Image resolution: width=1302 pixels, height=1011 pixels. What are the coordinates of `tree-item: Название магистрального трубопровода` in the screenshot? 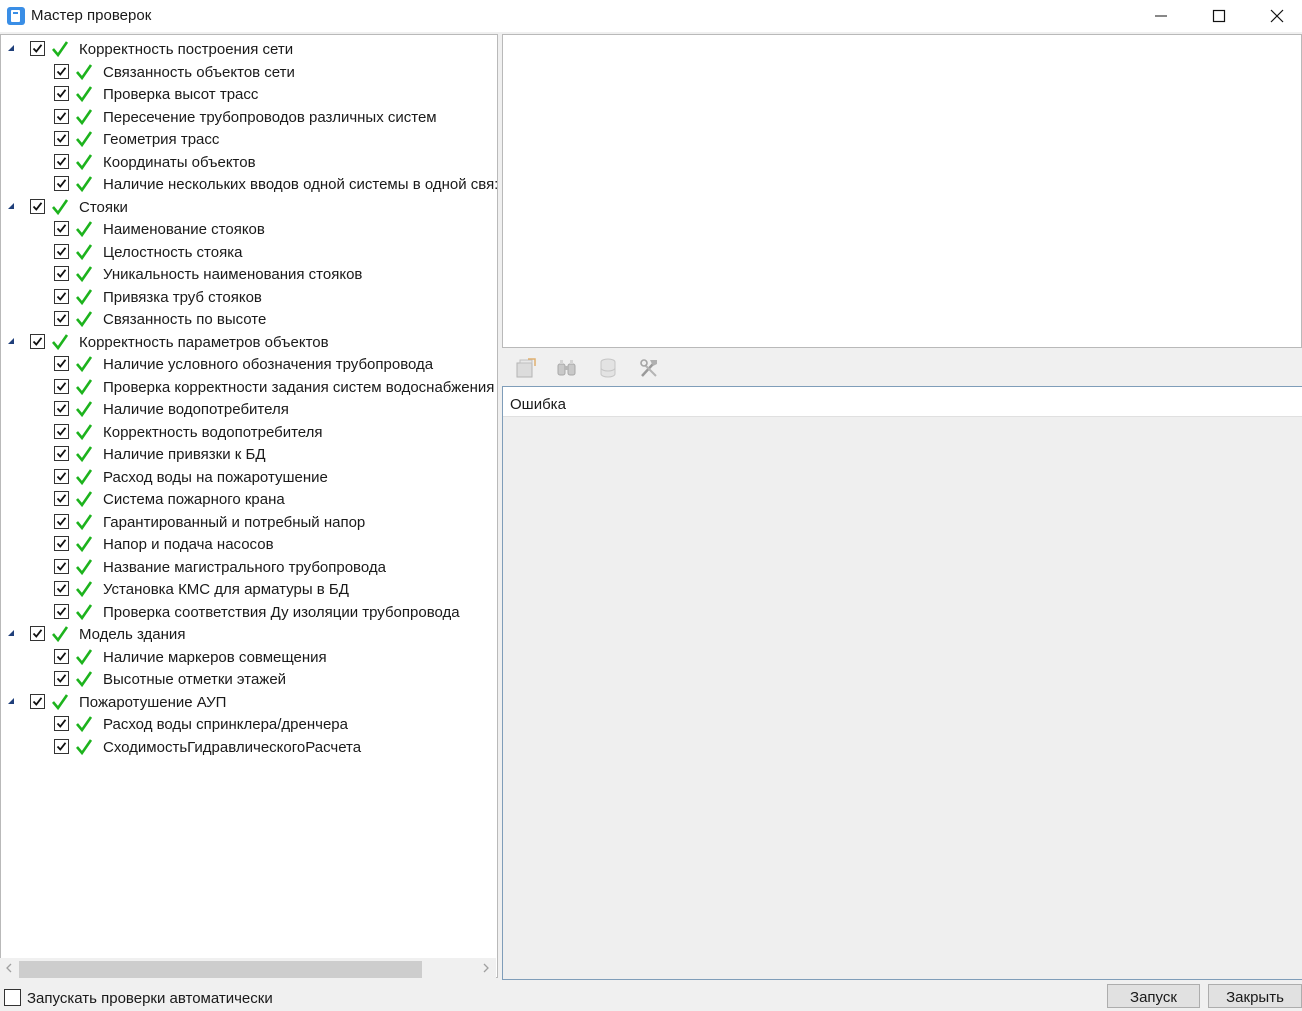 It's located at (249, 567).